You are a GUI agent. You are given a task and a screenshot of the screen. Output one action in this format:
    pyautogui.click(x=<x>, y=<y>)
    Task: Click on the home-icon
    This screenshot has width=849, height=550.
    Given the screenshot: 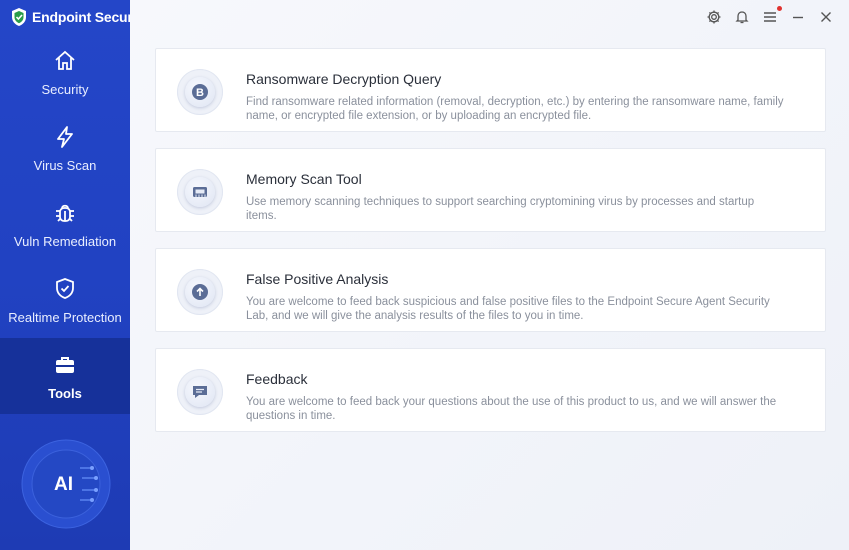 What is the action you would take?
    pyautogui.click(x=65, y=61)
    